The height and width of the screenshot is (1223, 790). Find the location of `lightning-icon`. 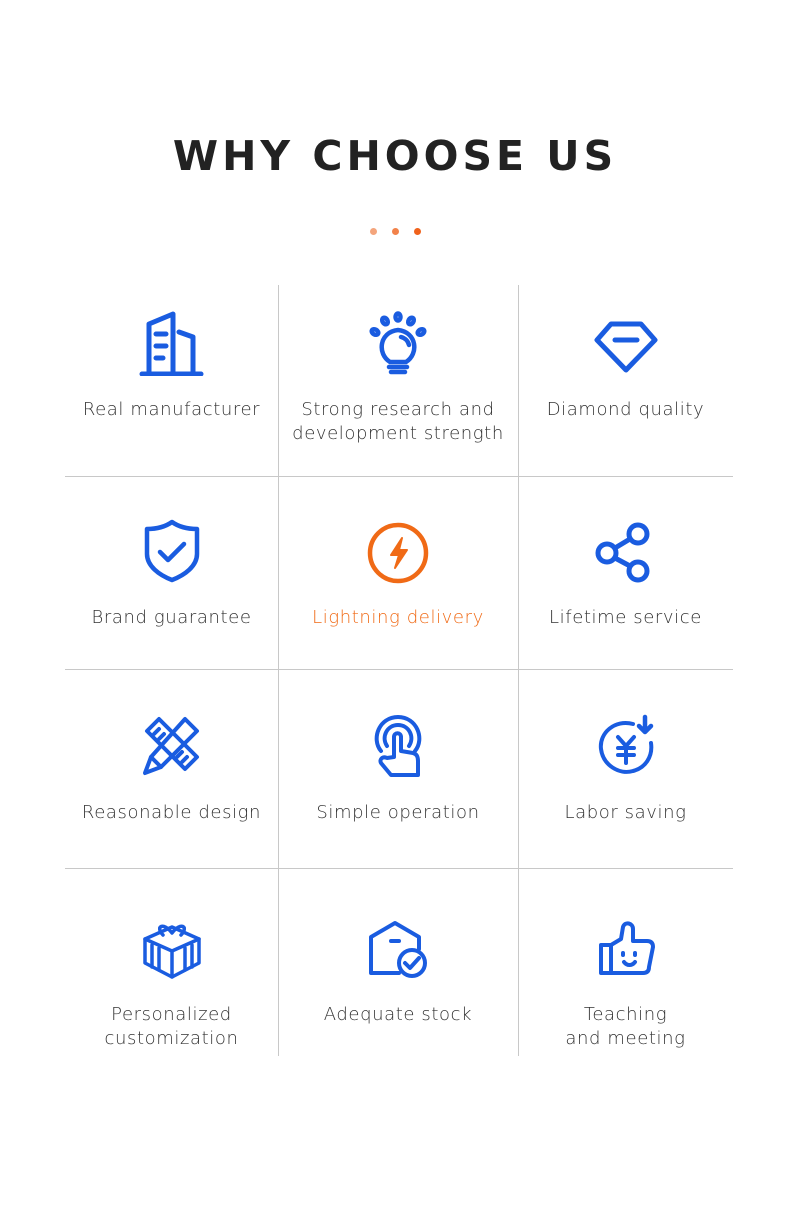

lightning-icon is located at coordinates (398, 553).